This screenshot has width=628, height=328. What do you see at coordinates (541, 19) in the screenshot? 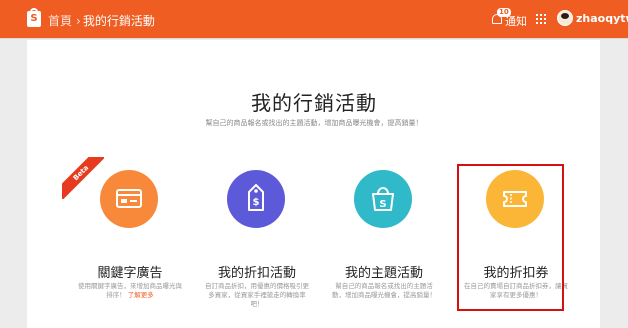
I see `apps-grid-icon` at bounding box center [541, 19].